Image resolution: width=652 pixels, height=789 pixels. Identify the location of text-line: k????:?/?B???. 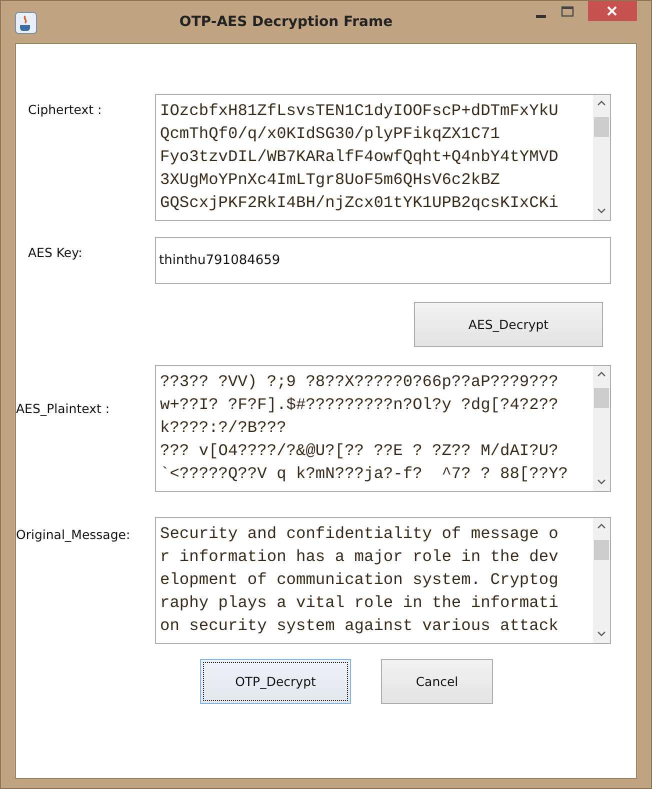
(224, 428).